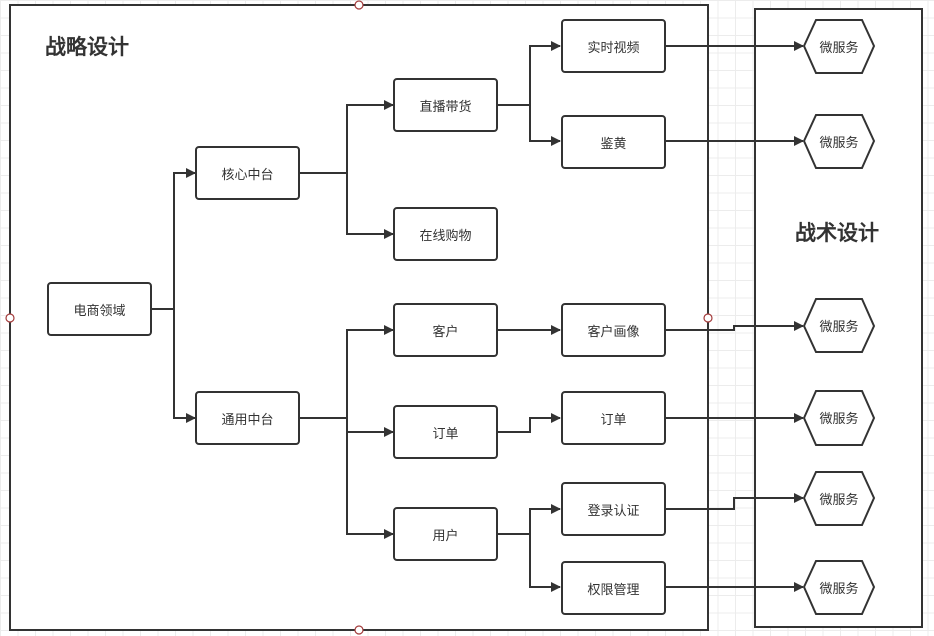 This screenshot has height=636, width=934. Describe the element at coordinates (613, 509) in the screenshot. I see `node-login-auth: 登录认证` at that location.